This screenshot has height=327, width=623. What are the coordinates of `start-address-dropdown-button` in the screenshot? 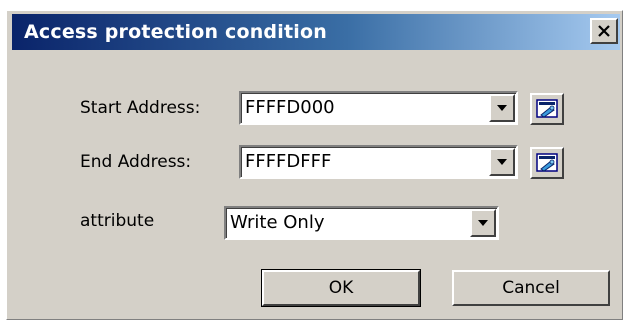 It's located at (502, 108).